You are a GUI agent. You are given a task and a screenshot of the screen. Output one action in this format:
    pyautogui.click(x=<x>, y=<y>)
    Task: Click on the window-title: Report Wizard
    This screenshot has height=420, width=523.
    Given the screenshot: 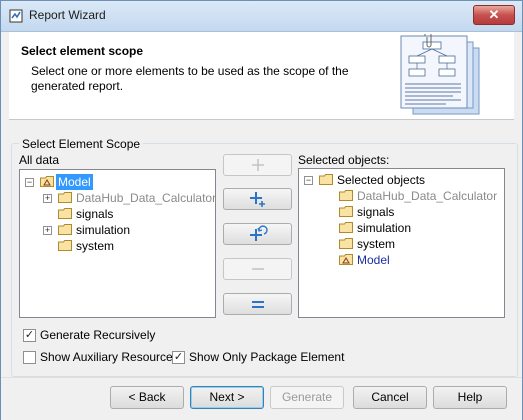 What is the action you would take?
    pyautogui.click(x=67, y=15)
    